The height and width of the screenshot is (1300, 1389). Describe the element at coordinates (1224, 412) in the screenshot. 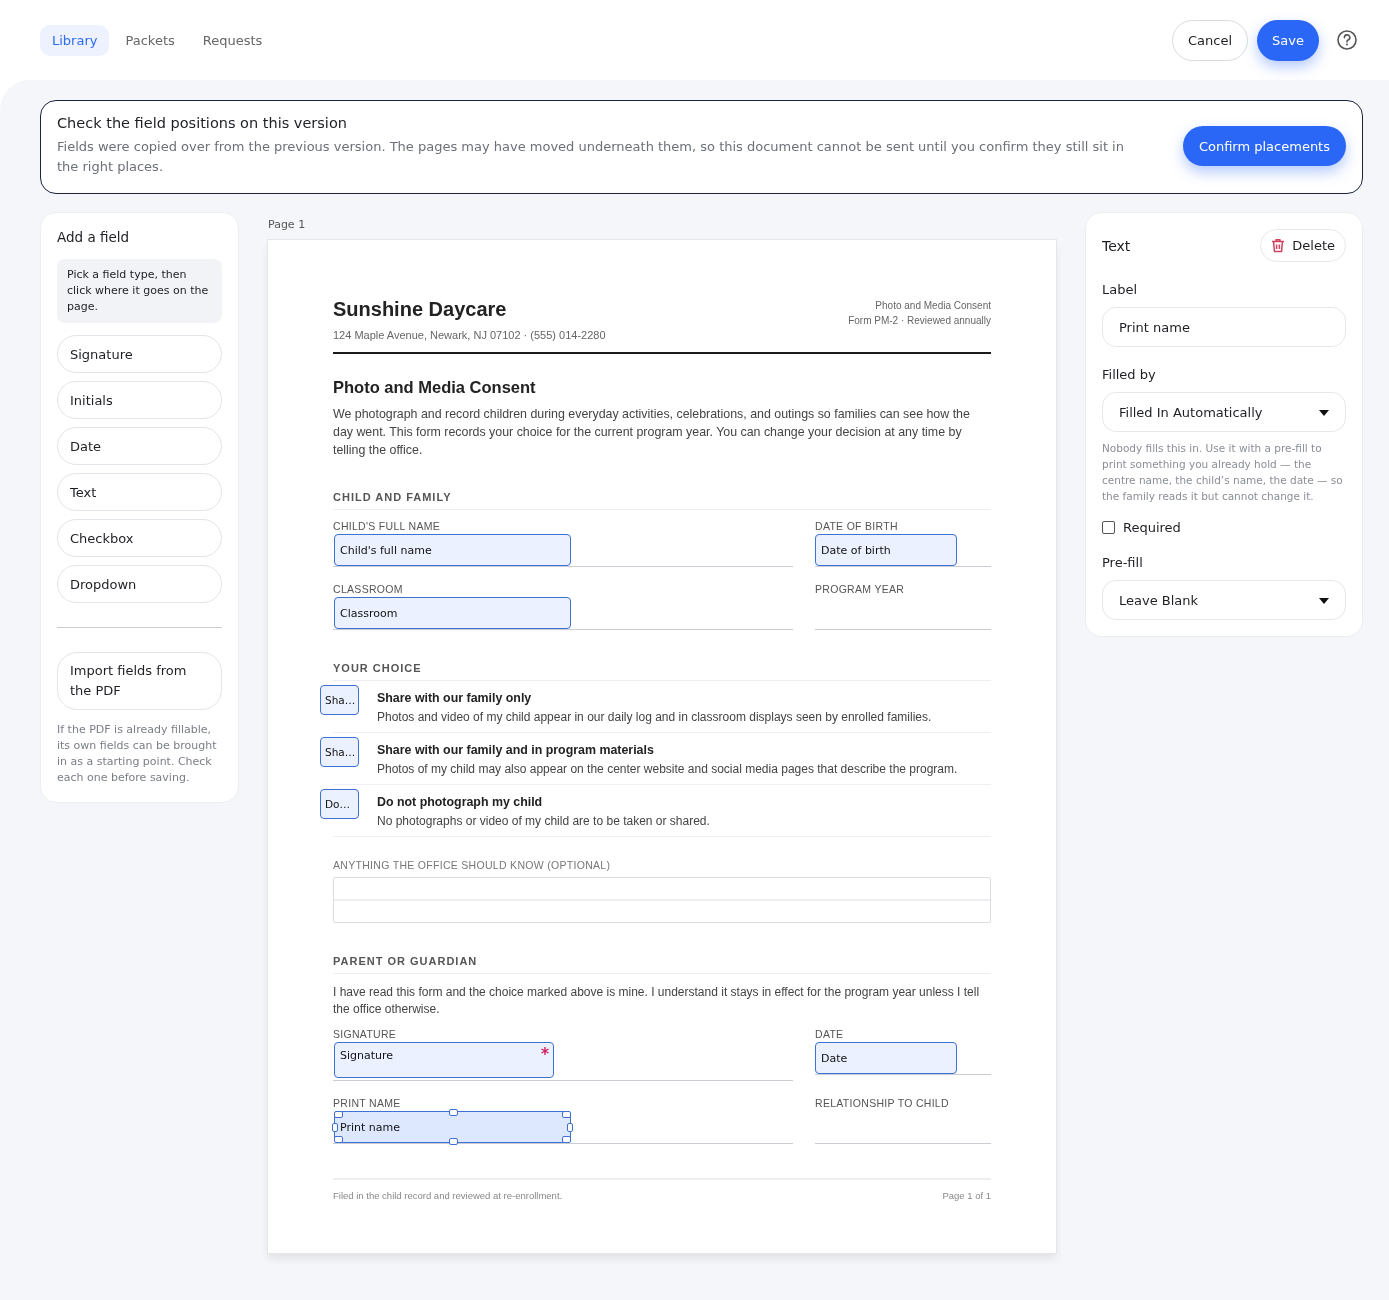

I see `filled-by-dropdown: Filled In Automatically` at that location.